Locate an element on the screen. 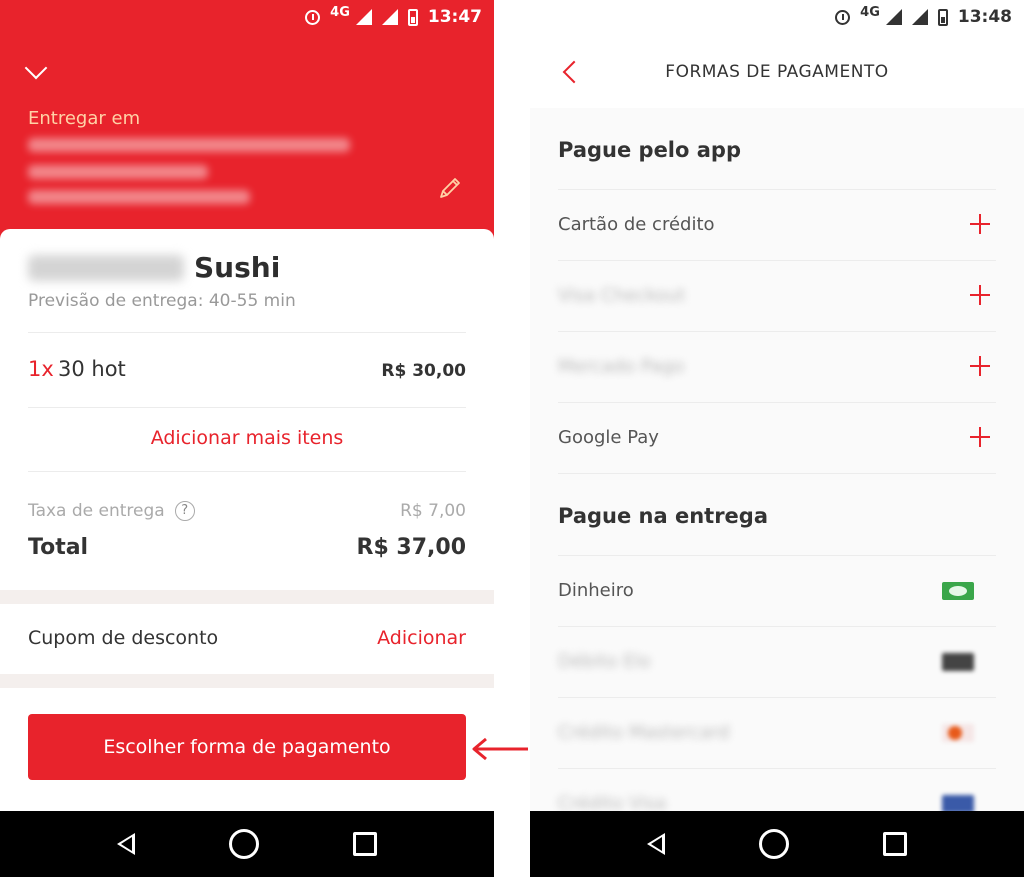 This screenshot has height=877, width=1024. delivery-fee-row: Taxa de entrega ? is located at coordinates (111, 511).